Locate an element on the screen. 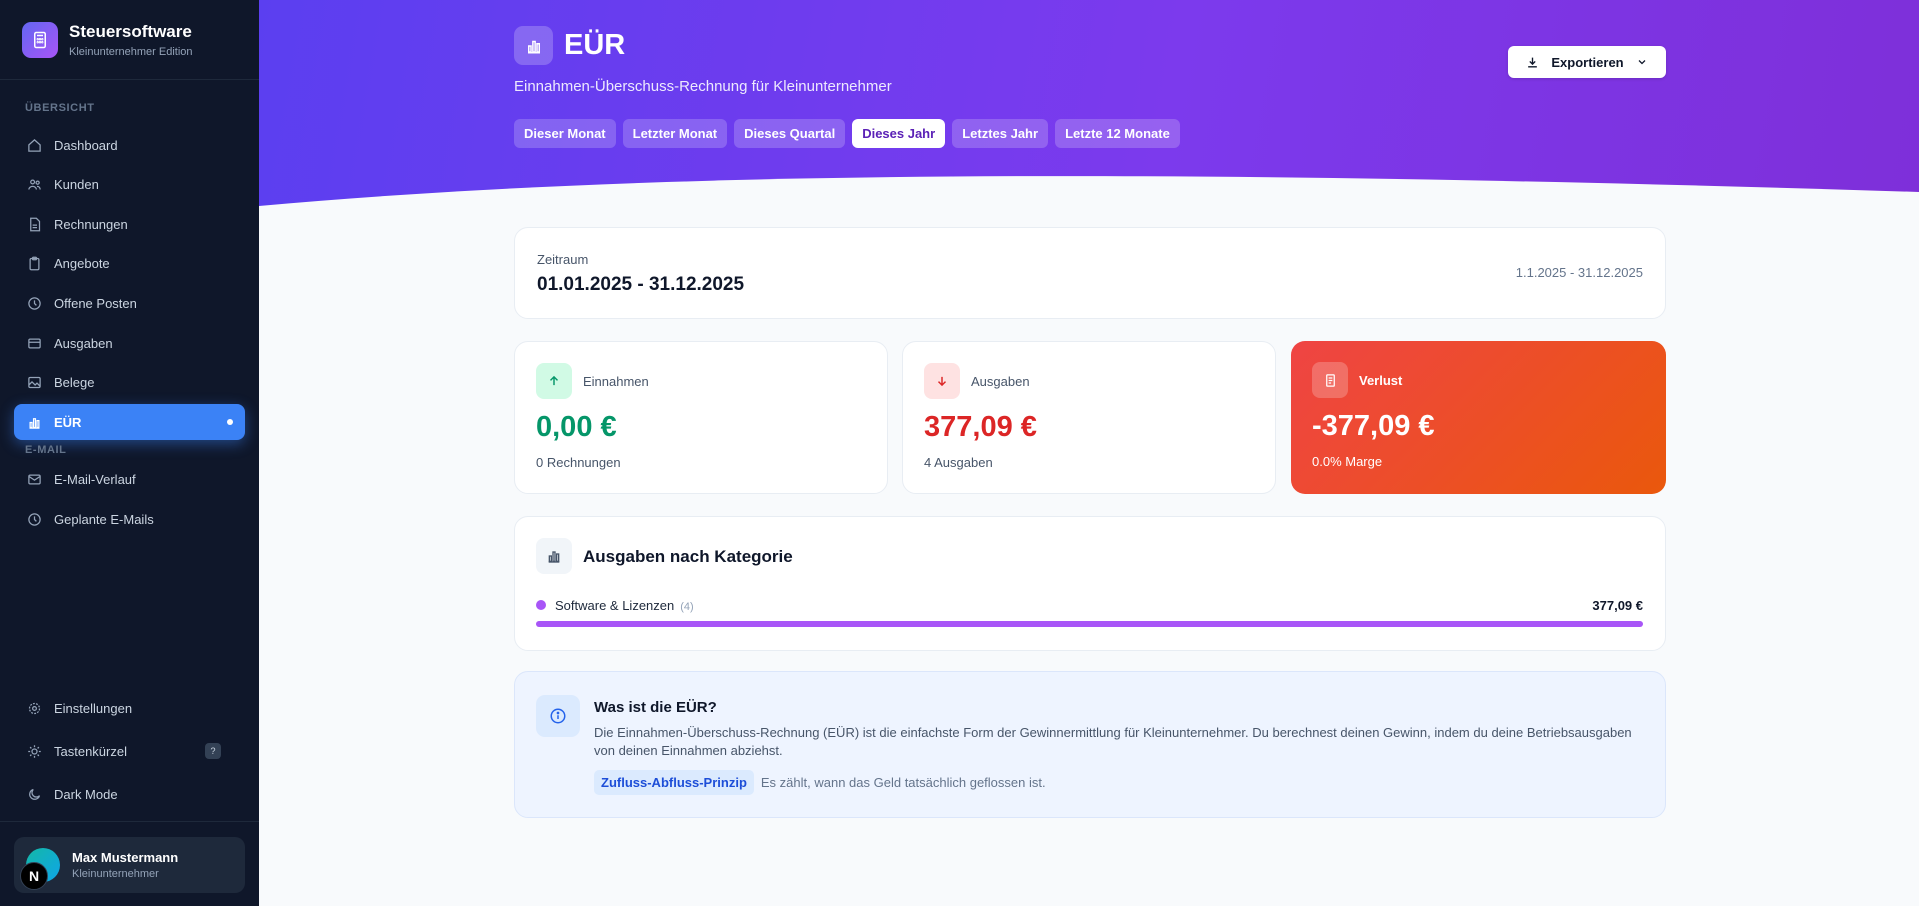 The width and height of the screenshot is (1919, 906). income-sub: 0 Rechnungen is located at coordinates (578, 462).